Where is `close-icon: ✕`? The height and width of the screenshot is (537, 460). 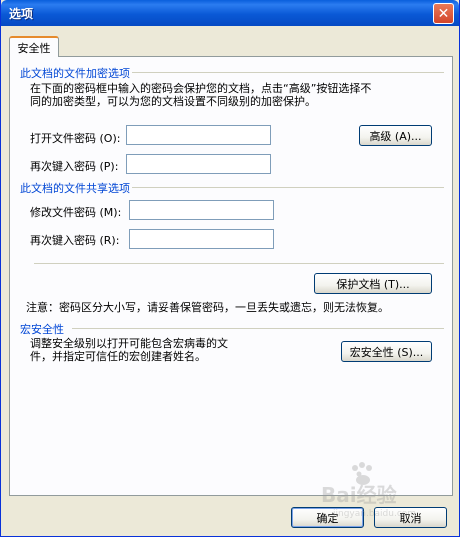 close-icon: ✕ is located at coordinates (443, 13).